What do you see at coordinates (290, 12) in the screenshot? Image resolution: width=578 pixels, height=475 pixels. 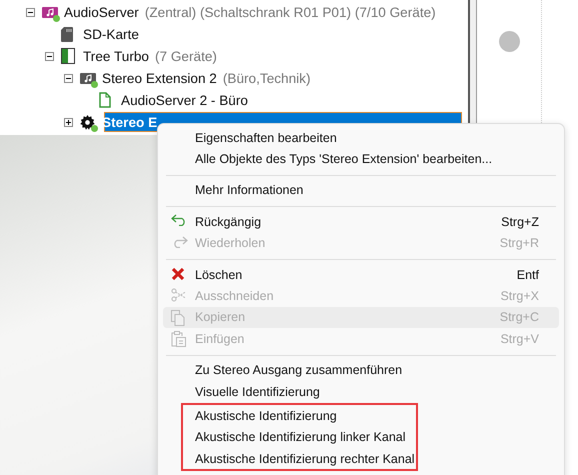 I see `tree-item-detail: (Zentral) (Schaltschrank R01 P01) (7/10 Geräte)` at bounding box center [290, 12].